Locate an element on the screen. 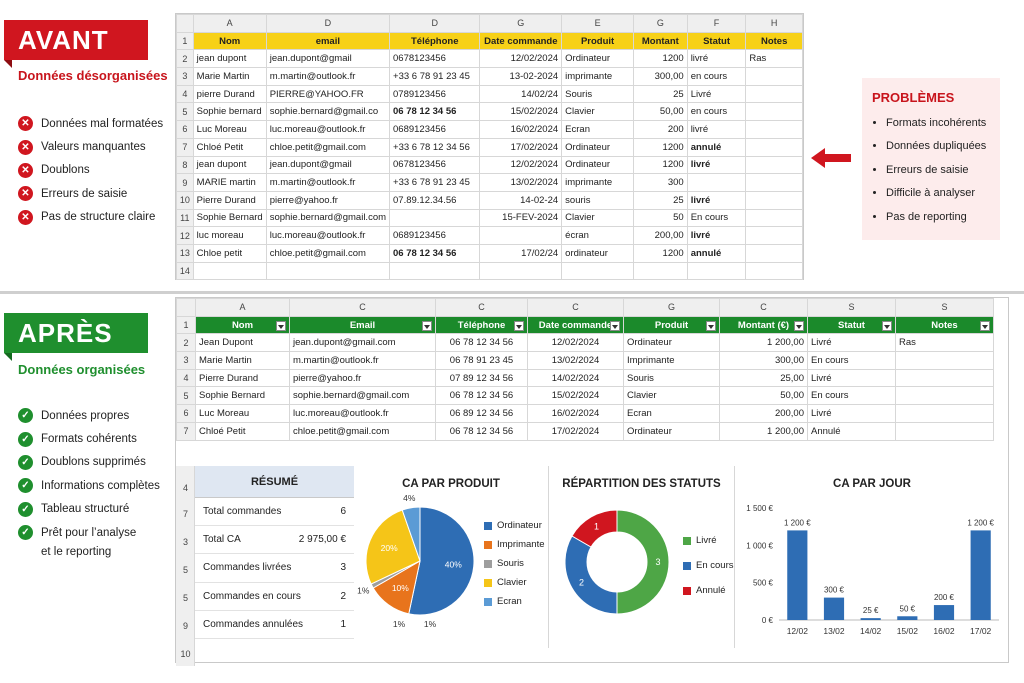 Image resolution: width=1024 pixels, height=683 pixels. column-header: E is located at coordinates (597, 23).